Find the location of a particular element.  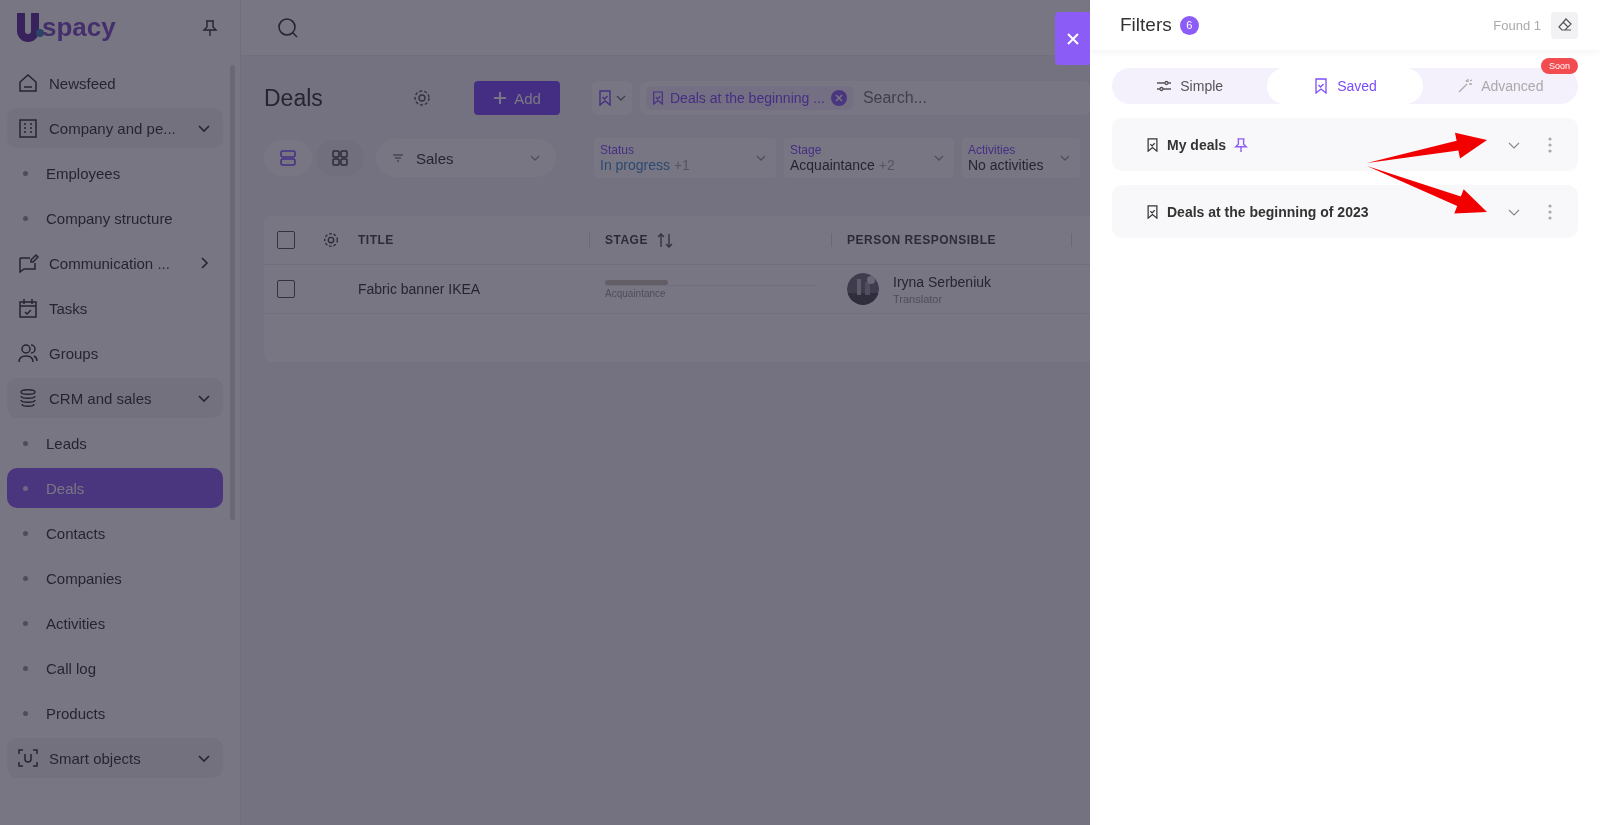

nav-item: Tasks is located at coordinates (115, 308).